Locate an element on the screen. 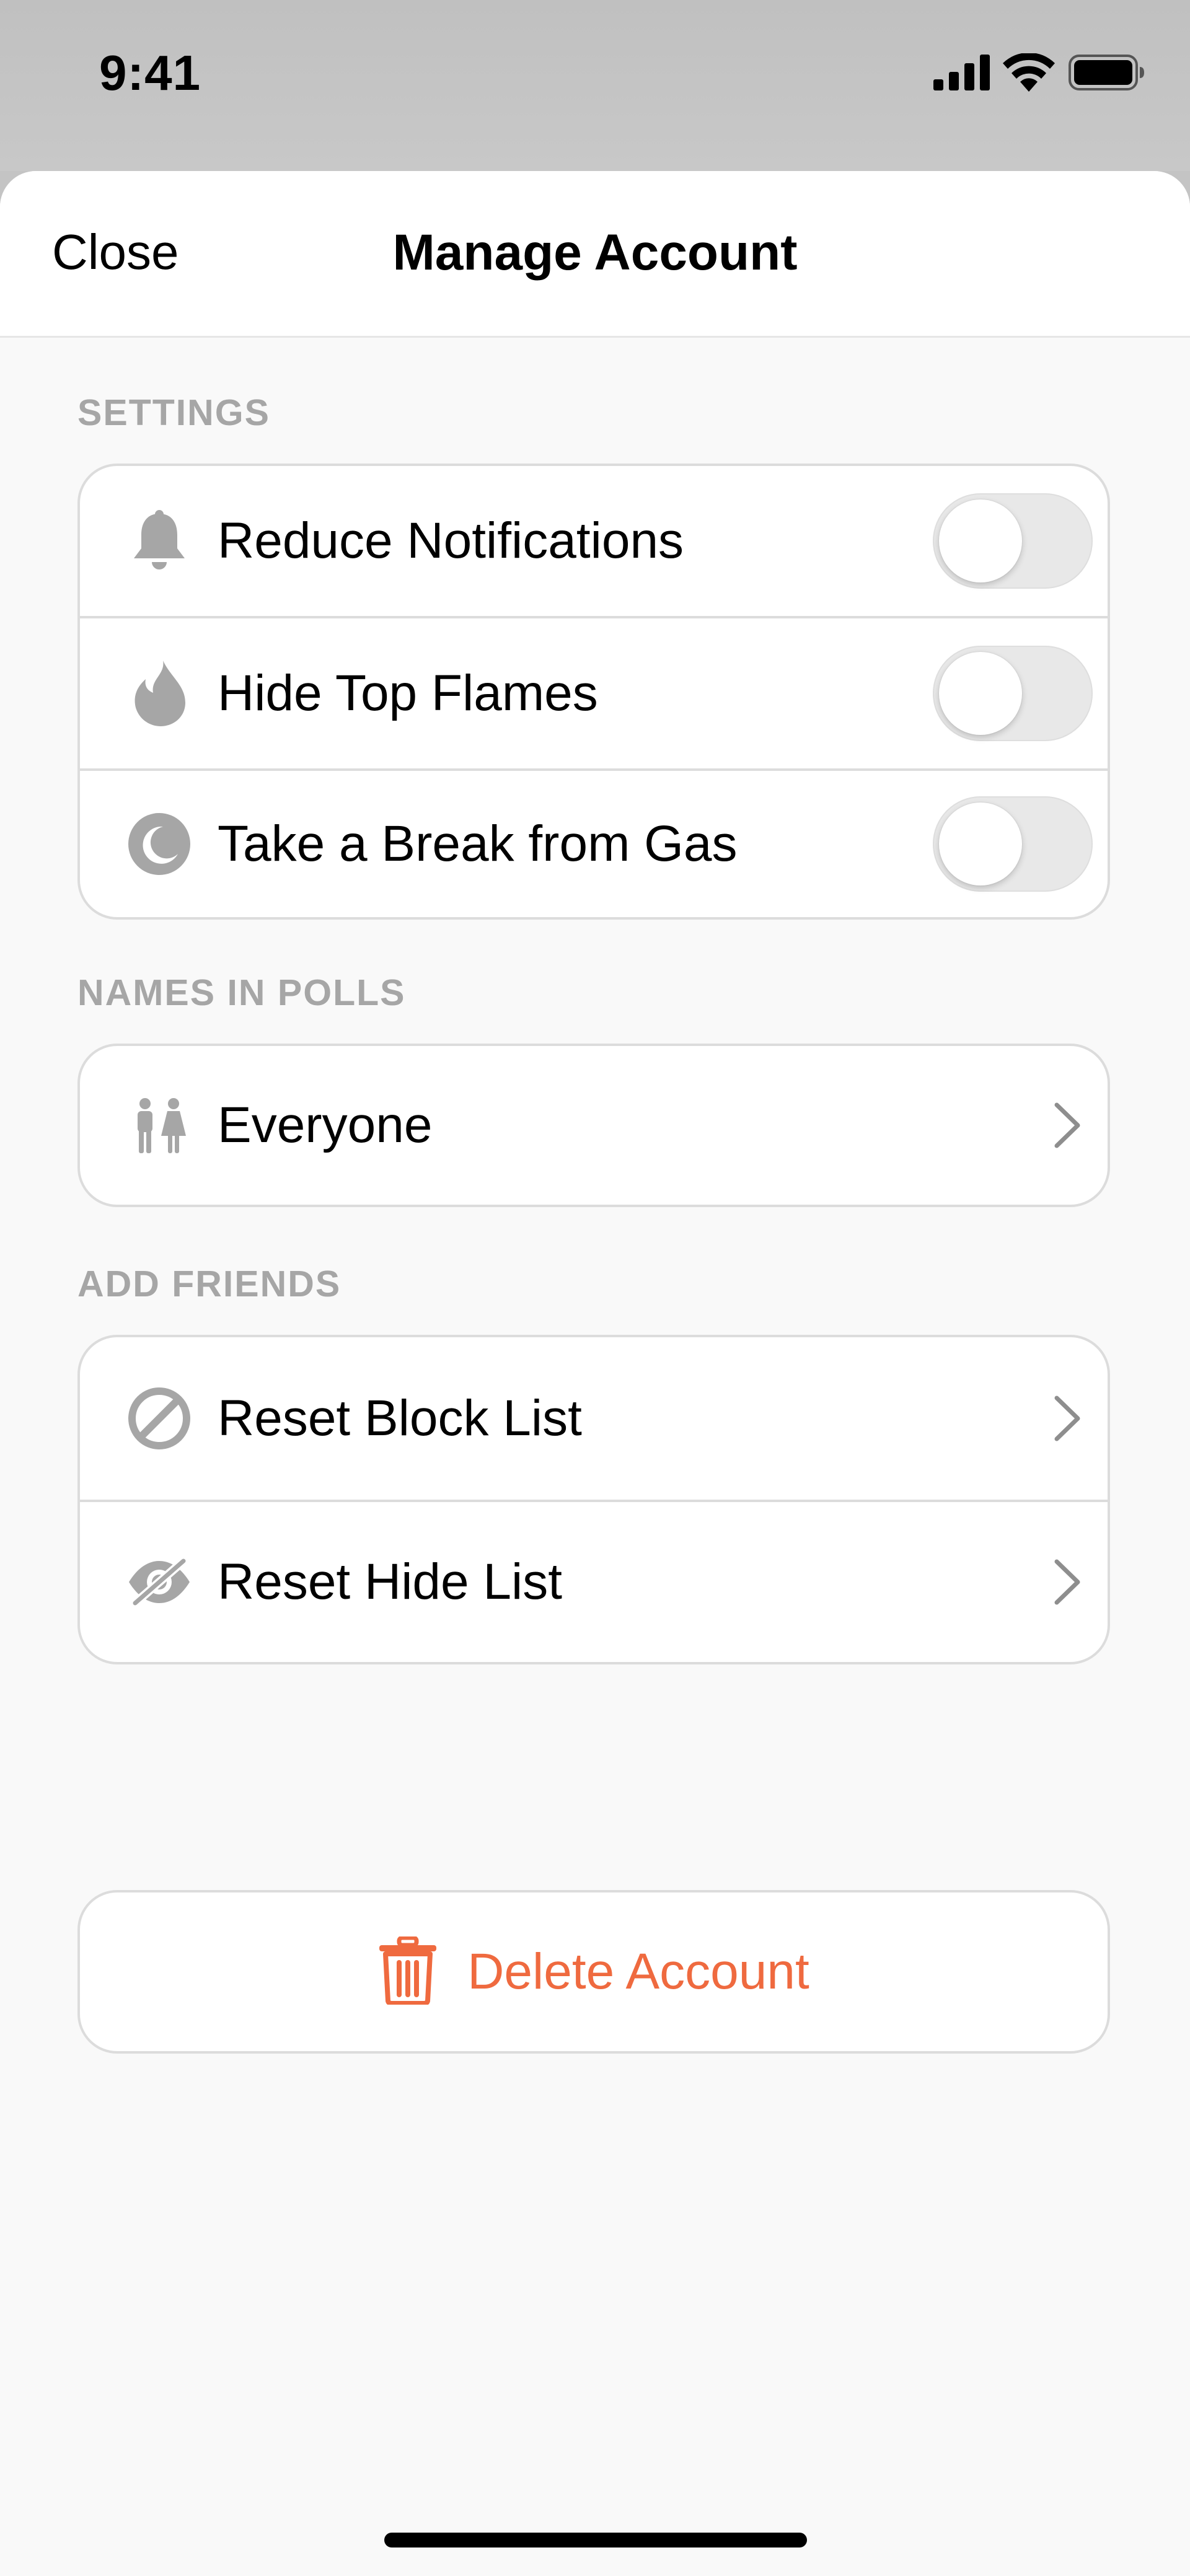  take-a-break-toggle is located at coordinates (1013, 844).